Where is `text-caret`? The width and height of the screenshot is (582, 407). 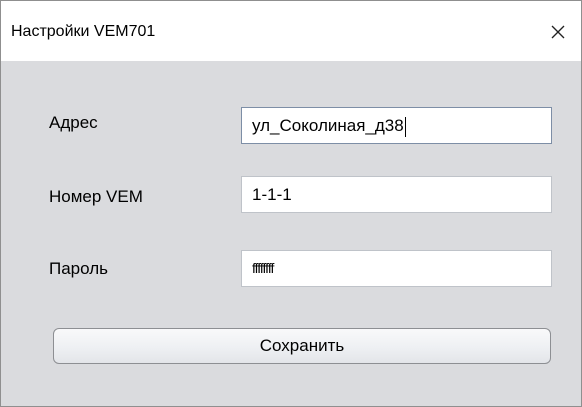 text-caret is located at coordinates (405, 126).